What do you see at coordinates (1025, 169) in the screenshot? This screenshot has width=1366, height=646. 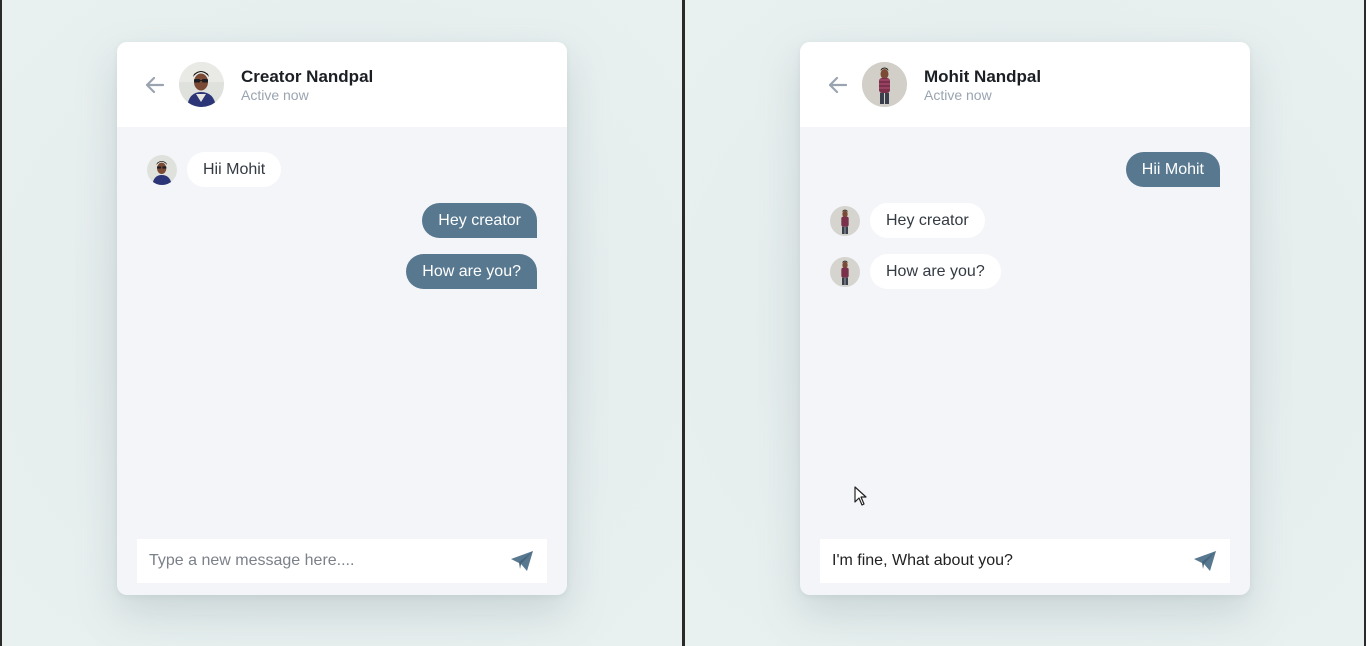 I see `message-row-outgoing: Hii Mohit` at bounding box center [1025, 169].